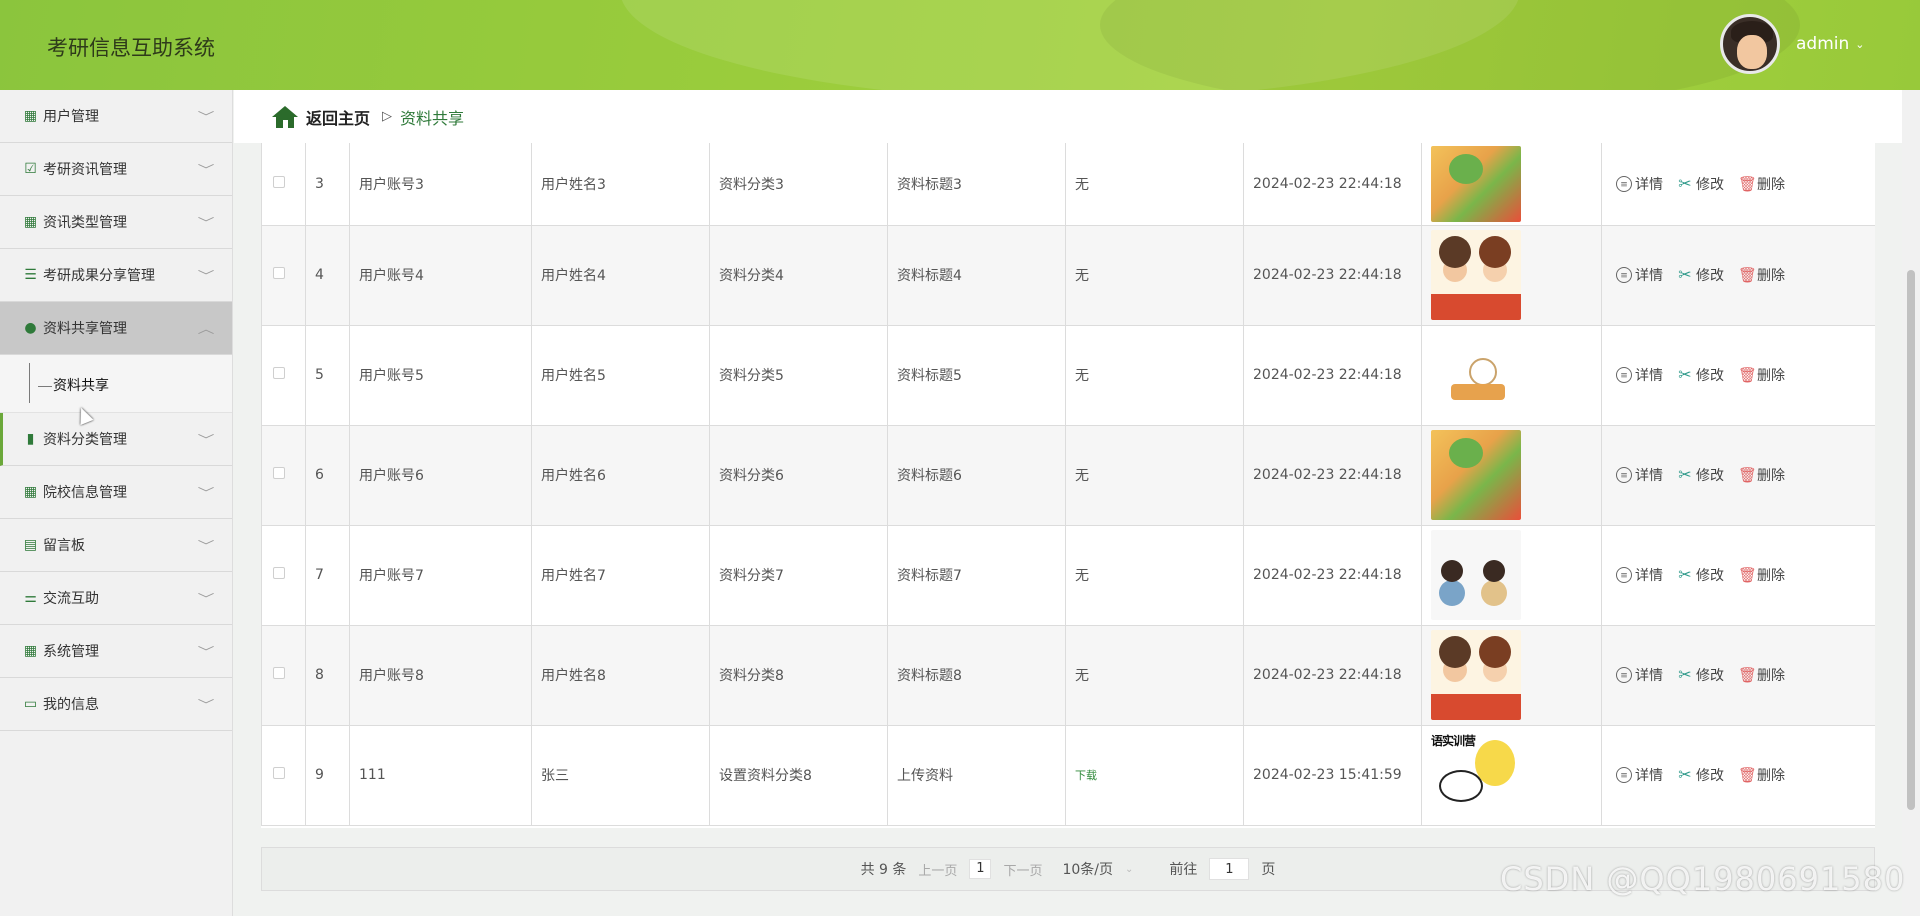 The image size is (1920, 916). I want to click on page-scrollbar, so click(1911, 503).